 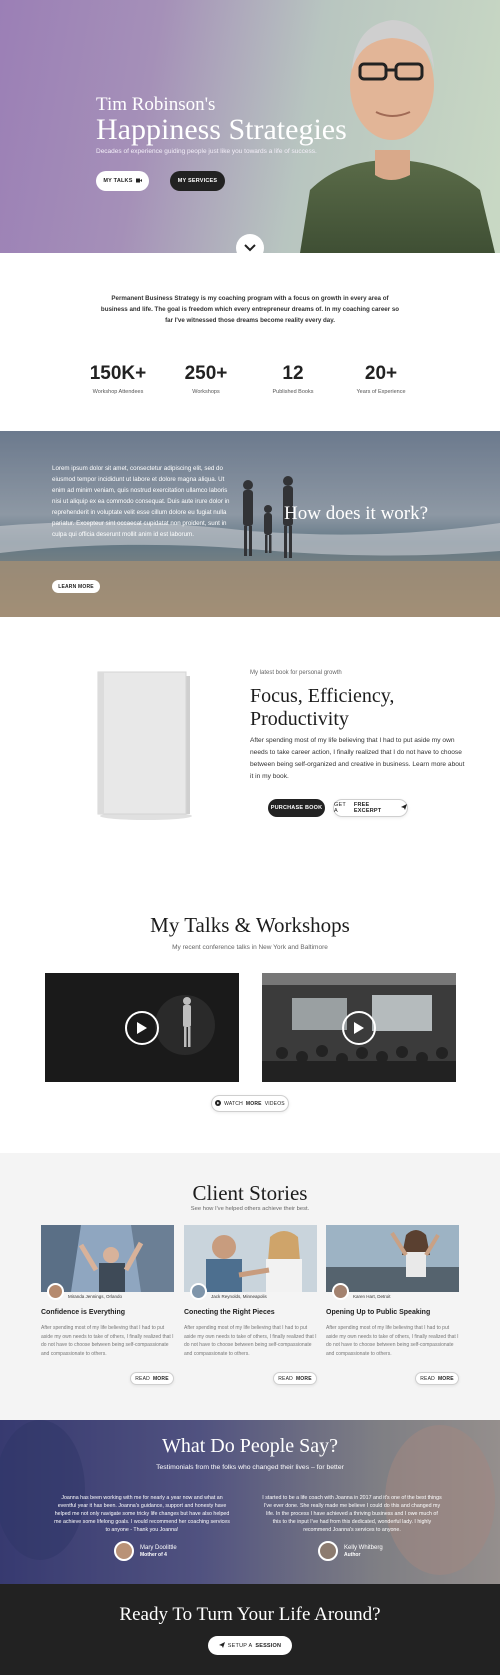 I want to click on scroll-down-button, so click(x=250, y=243).